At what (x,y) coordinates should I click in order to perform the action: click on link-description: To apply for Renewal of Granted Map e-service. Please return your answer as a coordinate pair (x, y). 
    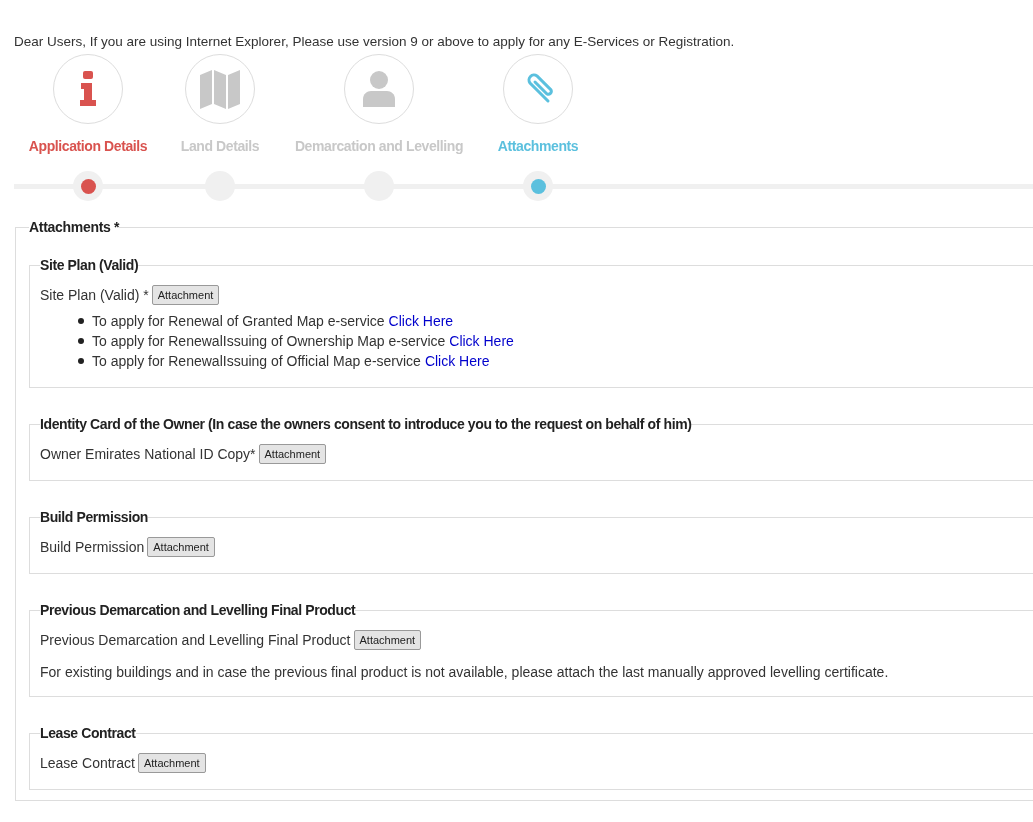
    Looking at the image, I should click on (238, 321).